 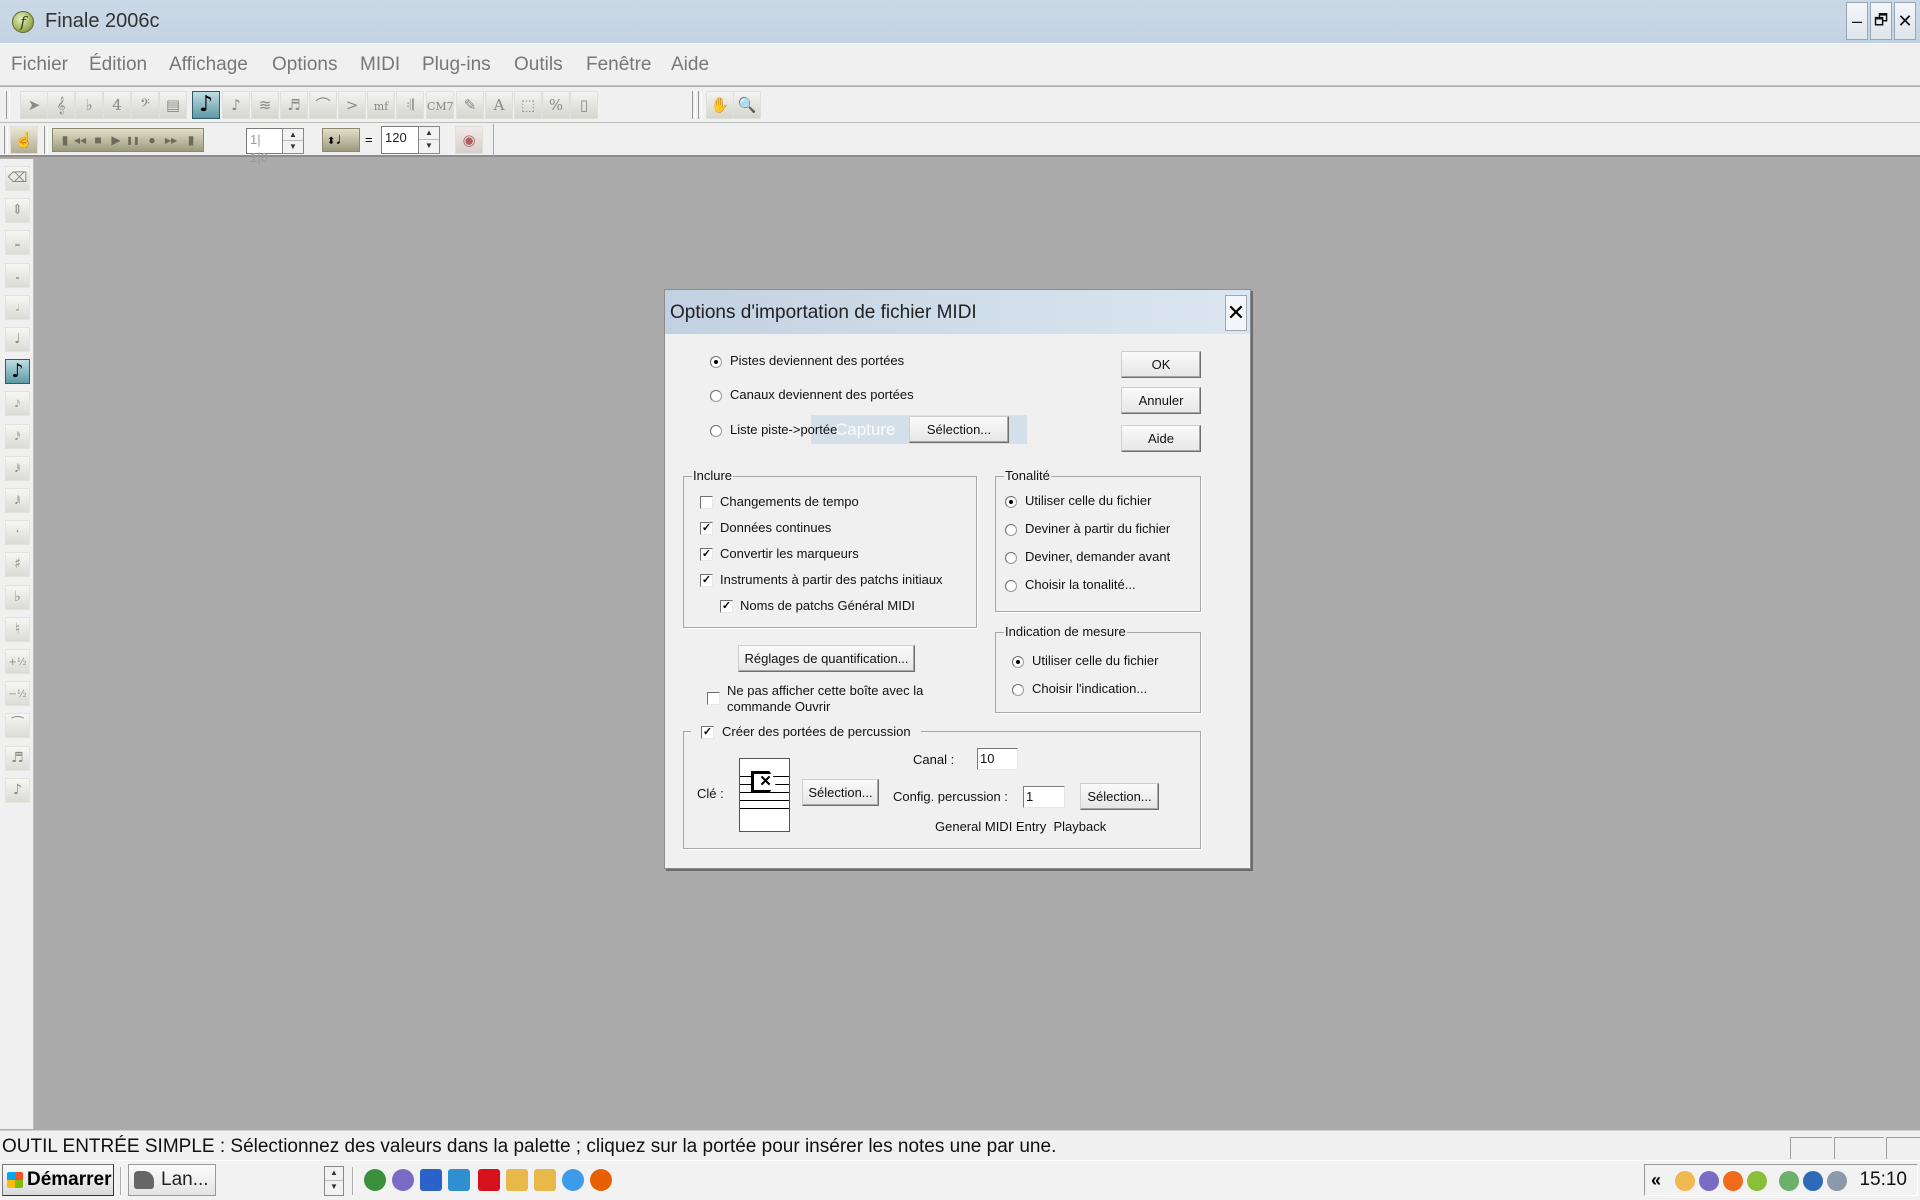 I want to click on 128th-note-button: 𝅘𝅥𝅲, so click(x=17, y=500).